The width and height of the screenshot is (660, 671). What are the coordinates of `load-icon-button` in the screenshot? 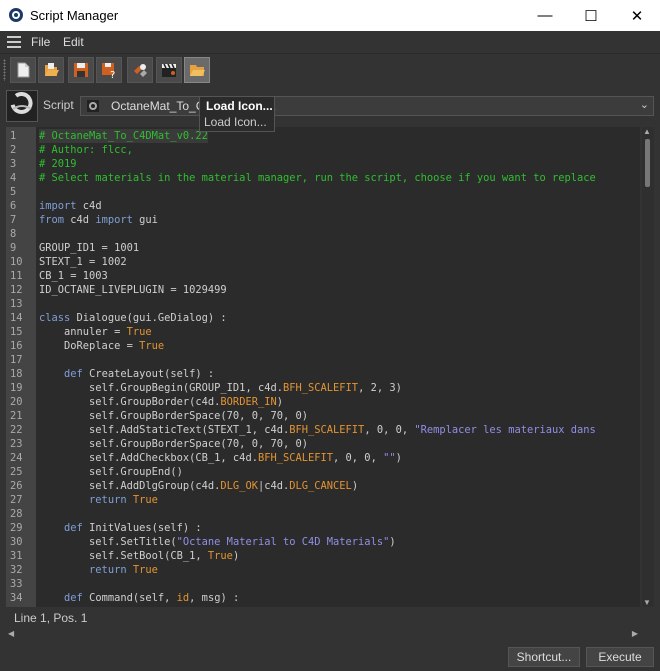 It's located at (197, 70).